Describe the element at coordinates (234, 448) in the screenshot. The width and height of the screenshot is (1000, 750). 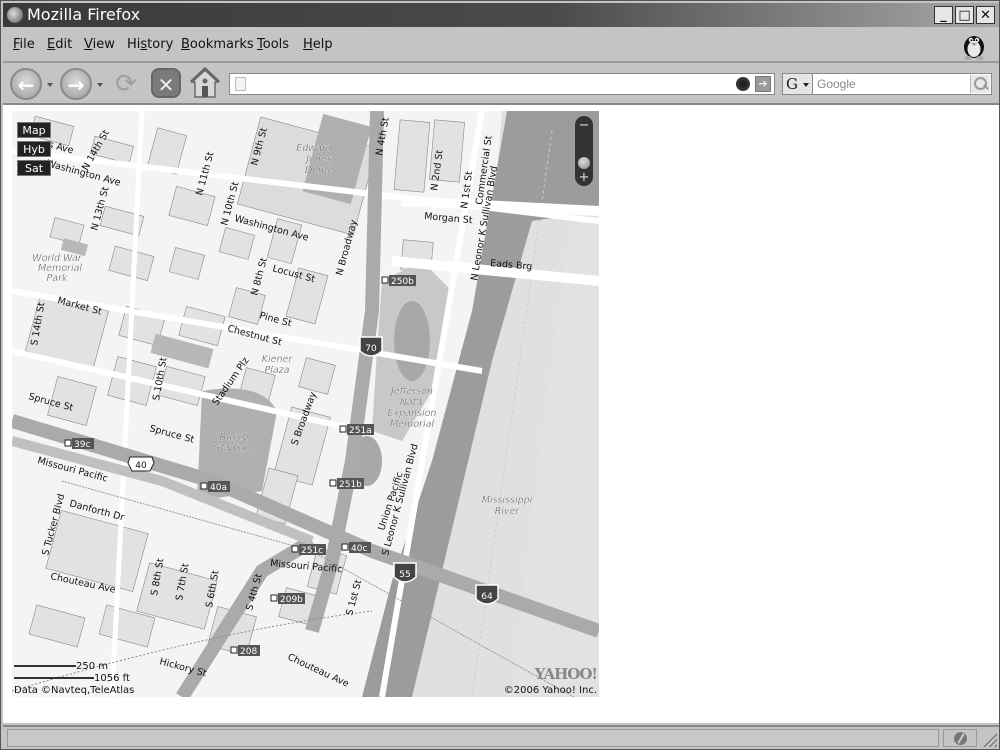
I see `label-busch-stadium-2: Stadium` at that location.